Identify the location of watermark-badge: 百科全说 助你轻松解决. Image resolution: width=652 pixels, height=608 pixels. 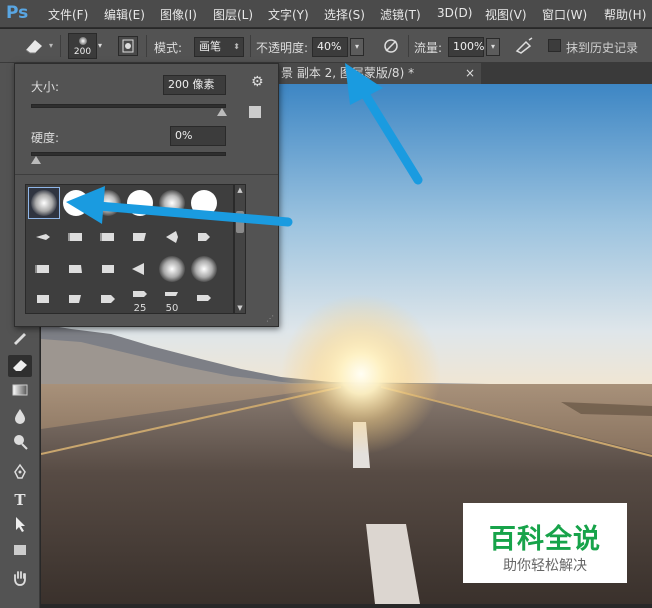
(545, 543).